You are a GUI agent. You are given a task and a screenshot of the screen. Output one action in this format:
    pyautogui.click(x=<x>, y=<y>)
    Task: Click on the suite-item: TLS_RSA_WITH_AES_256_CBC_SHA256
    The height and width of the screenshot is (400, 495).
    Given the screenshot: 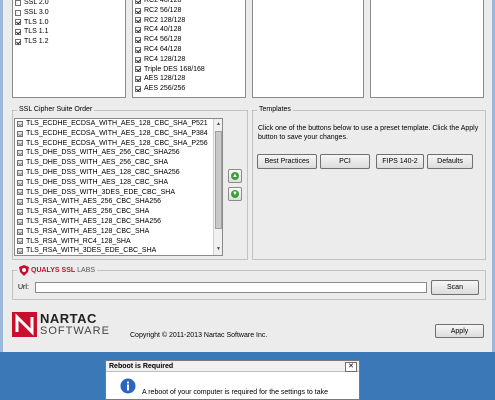 What is the action you would take?
    pyautogui.click(x=112, y=202)
    